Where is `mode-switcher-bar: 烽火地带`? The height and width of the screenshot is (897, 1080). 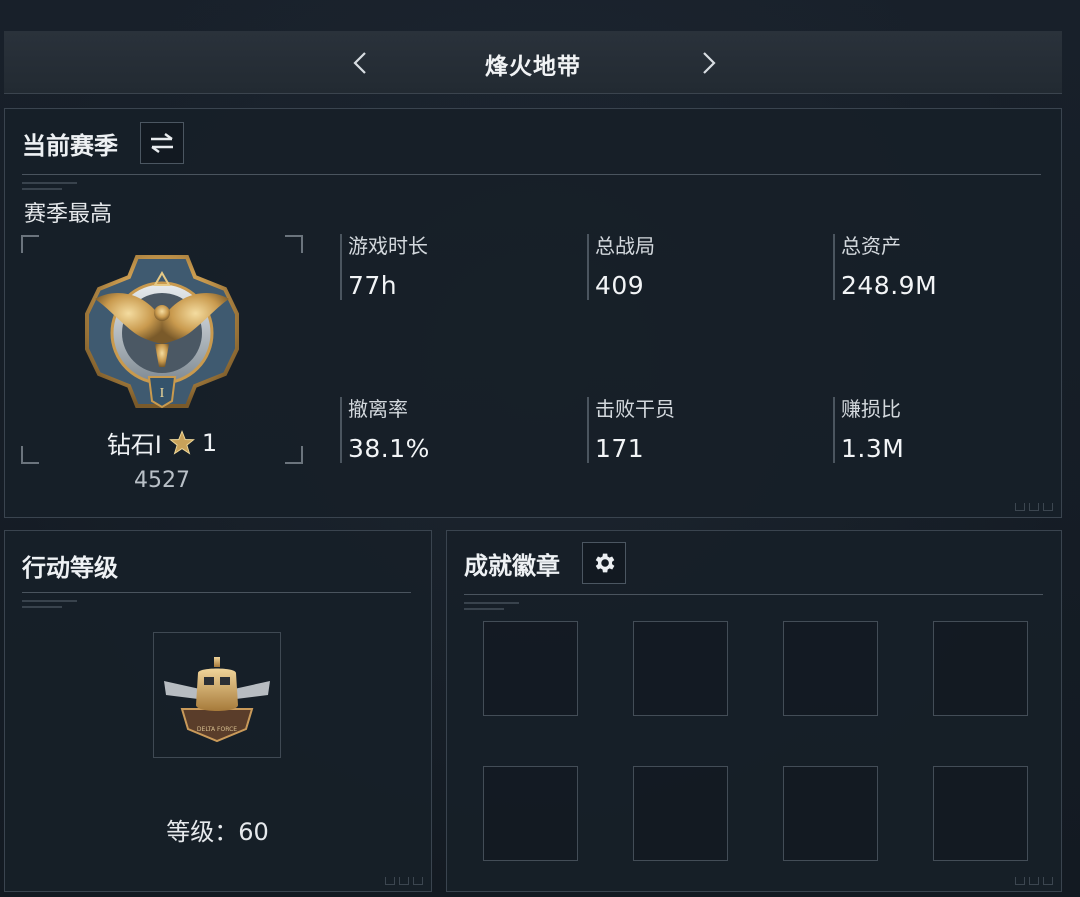 mode-switcher-bar: 烽火地带 is located at coordinates (533, 62).